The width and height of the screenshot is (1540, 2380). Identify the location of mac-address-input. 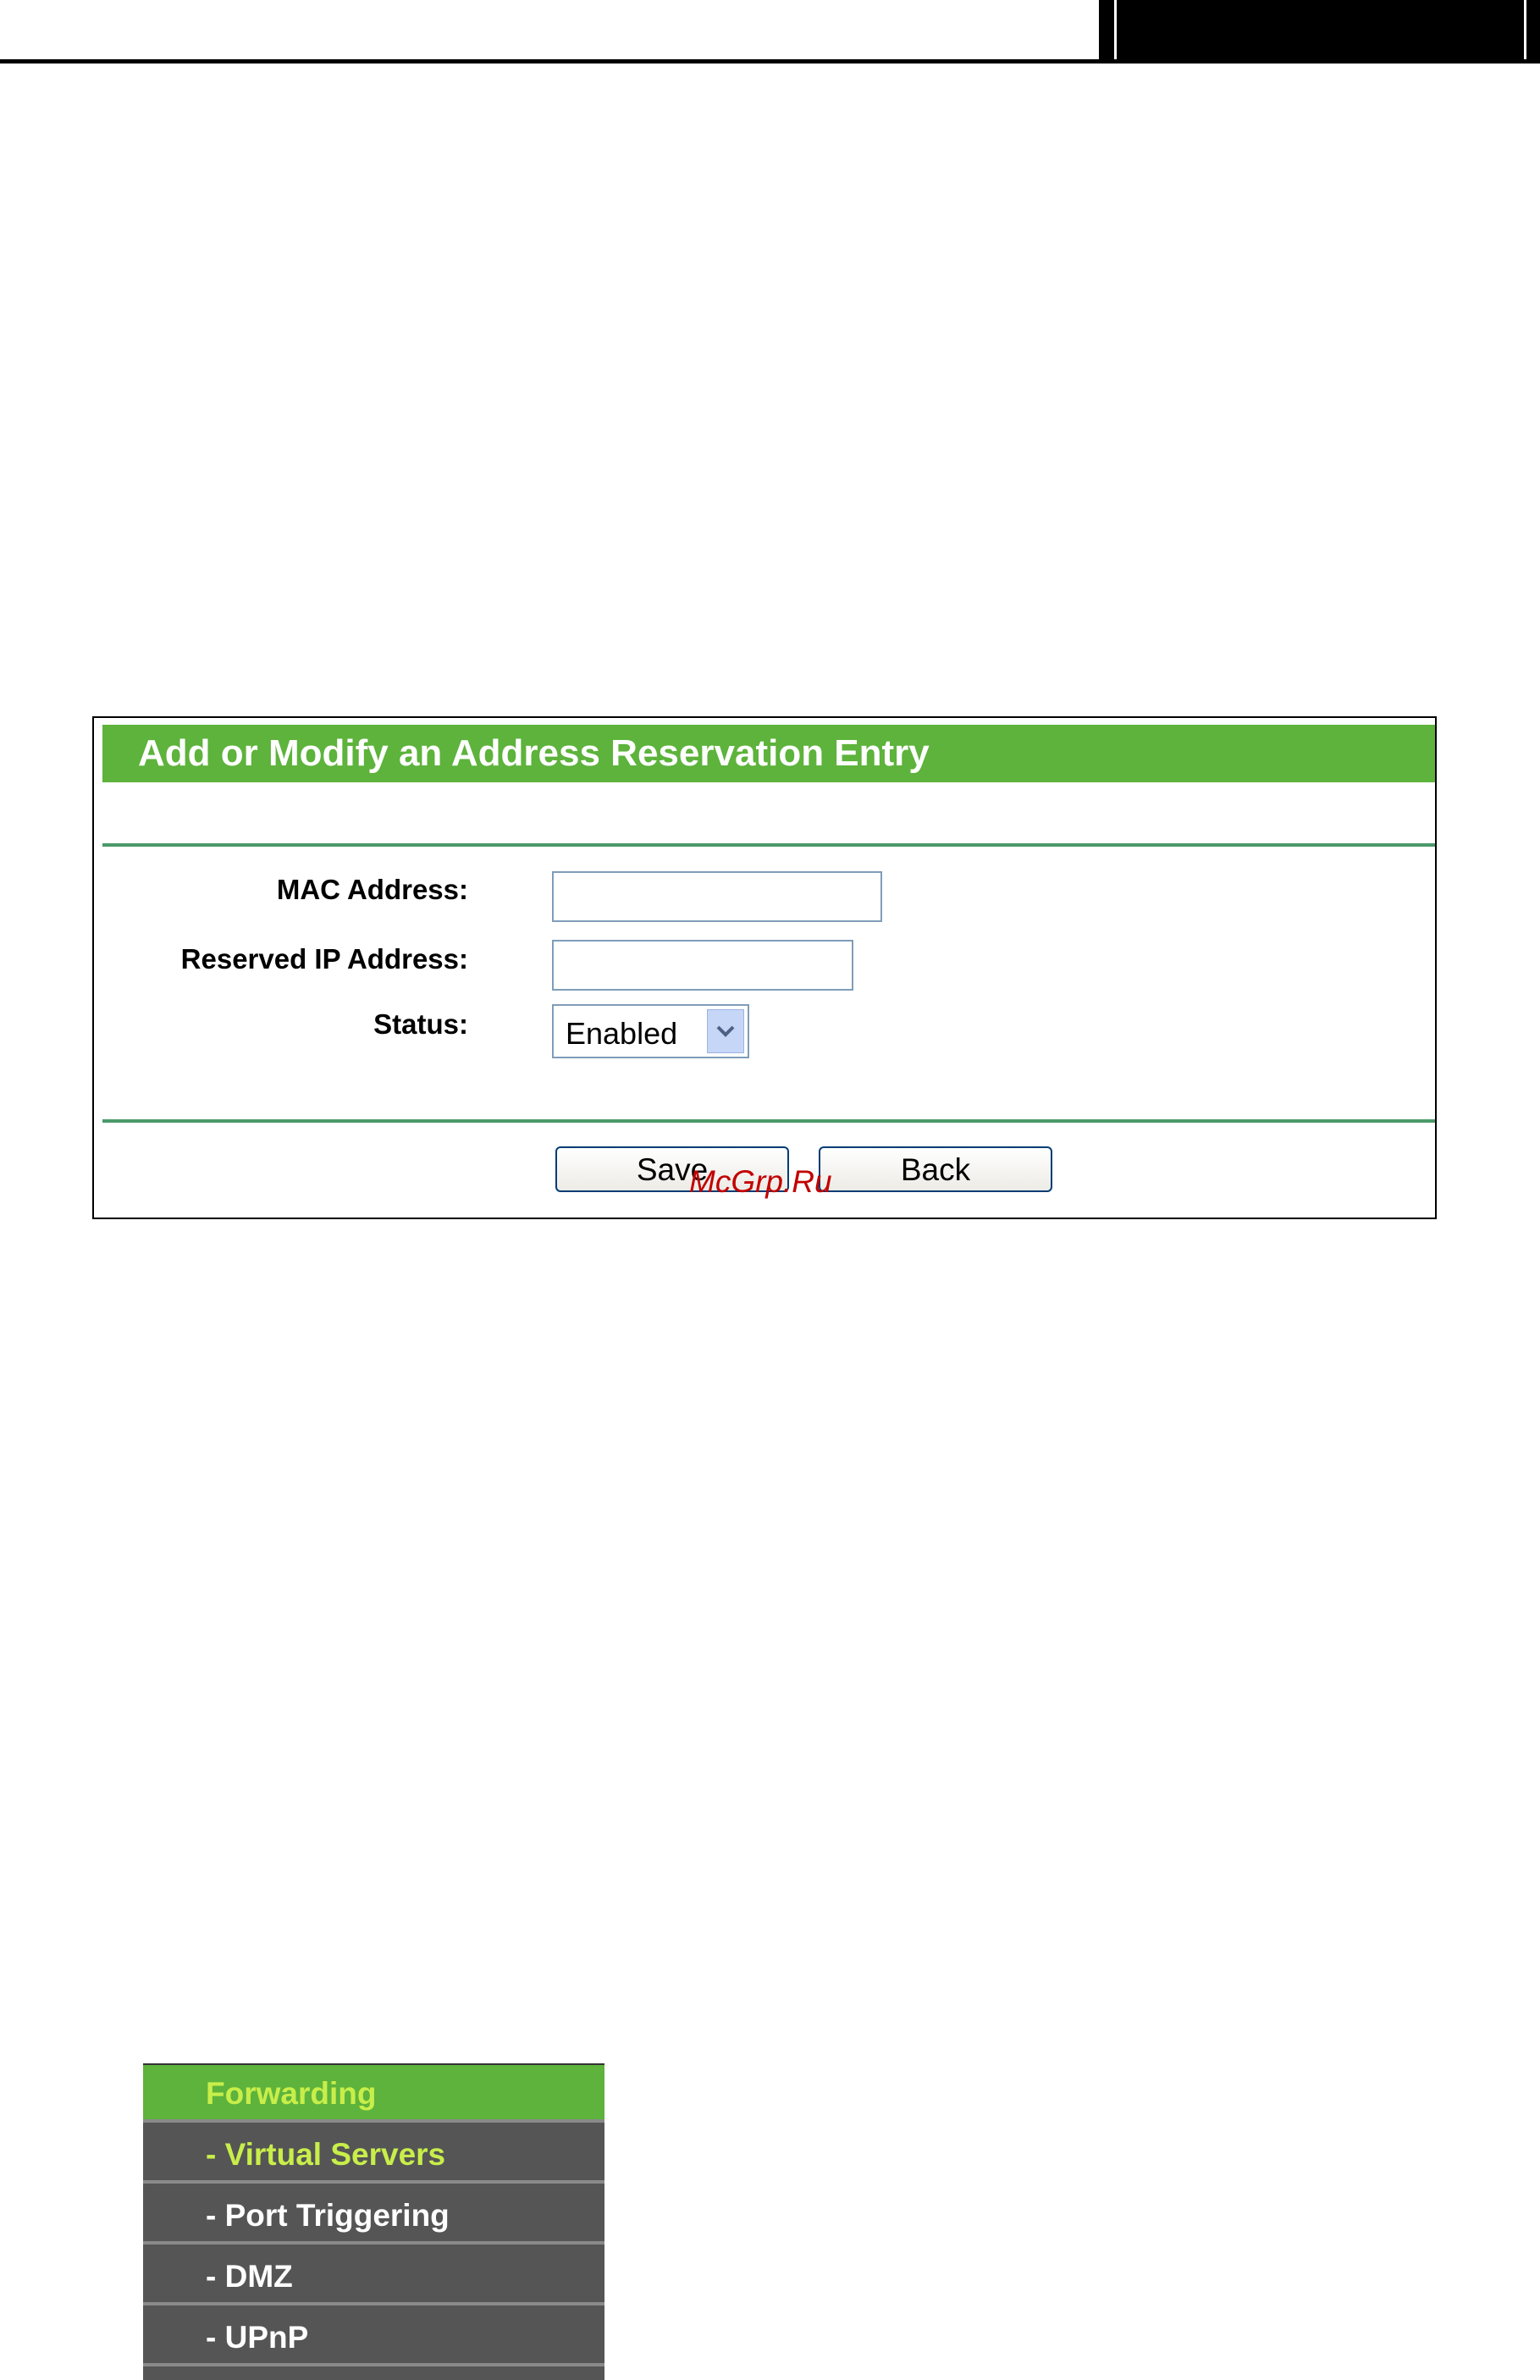
(717, 896).